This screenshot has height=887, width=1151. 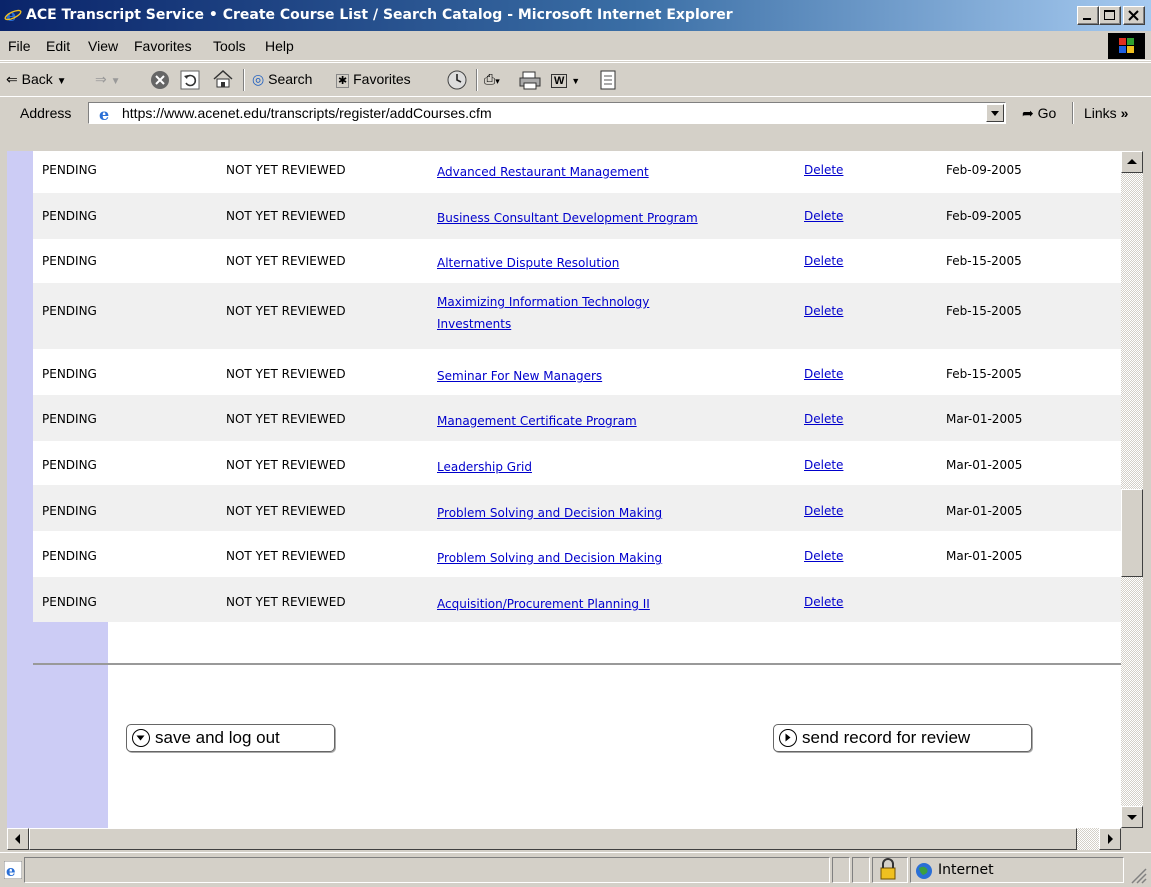 I want to click on close-button, so click(x=1134, y=15).